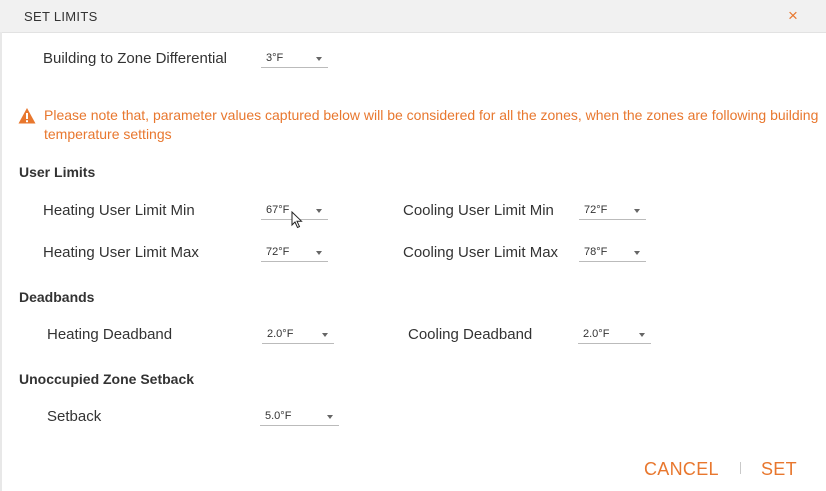 This screenshot has width=826, height=491. What do you see at coordinates (27, 116) in the screenshot?
I see `warning-triangle-icon` at bounding box center [27, 116].